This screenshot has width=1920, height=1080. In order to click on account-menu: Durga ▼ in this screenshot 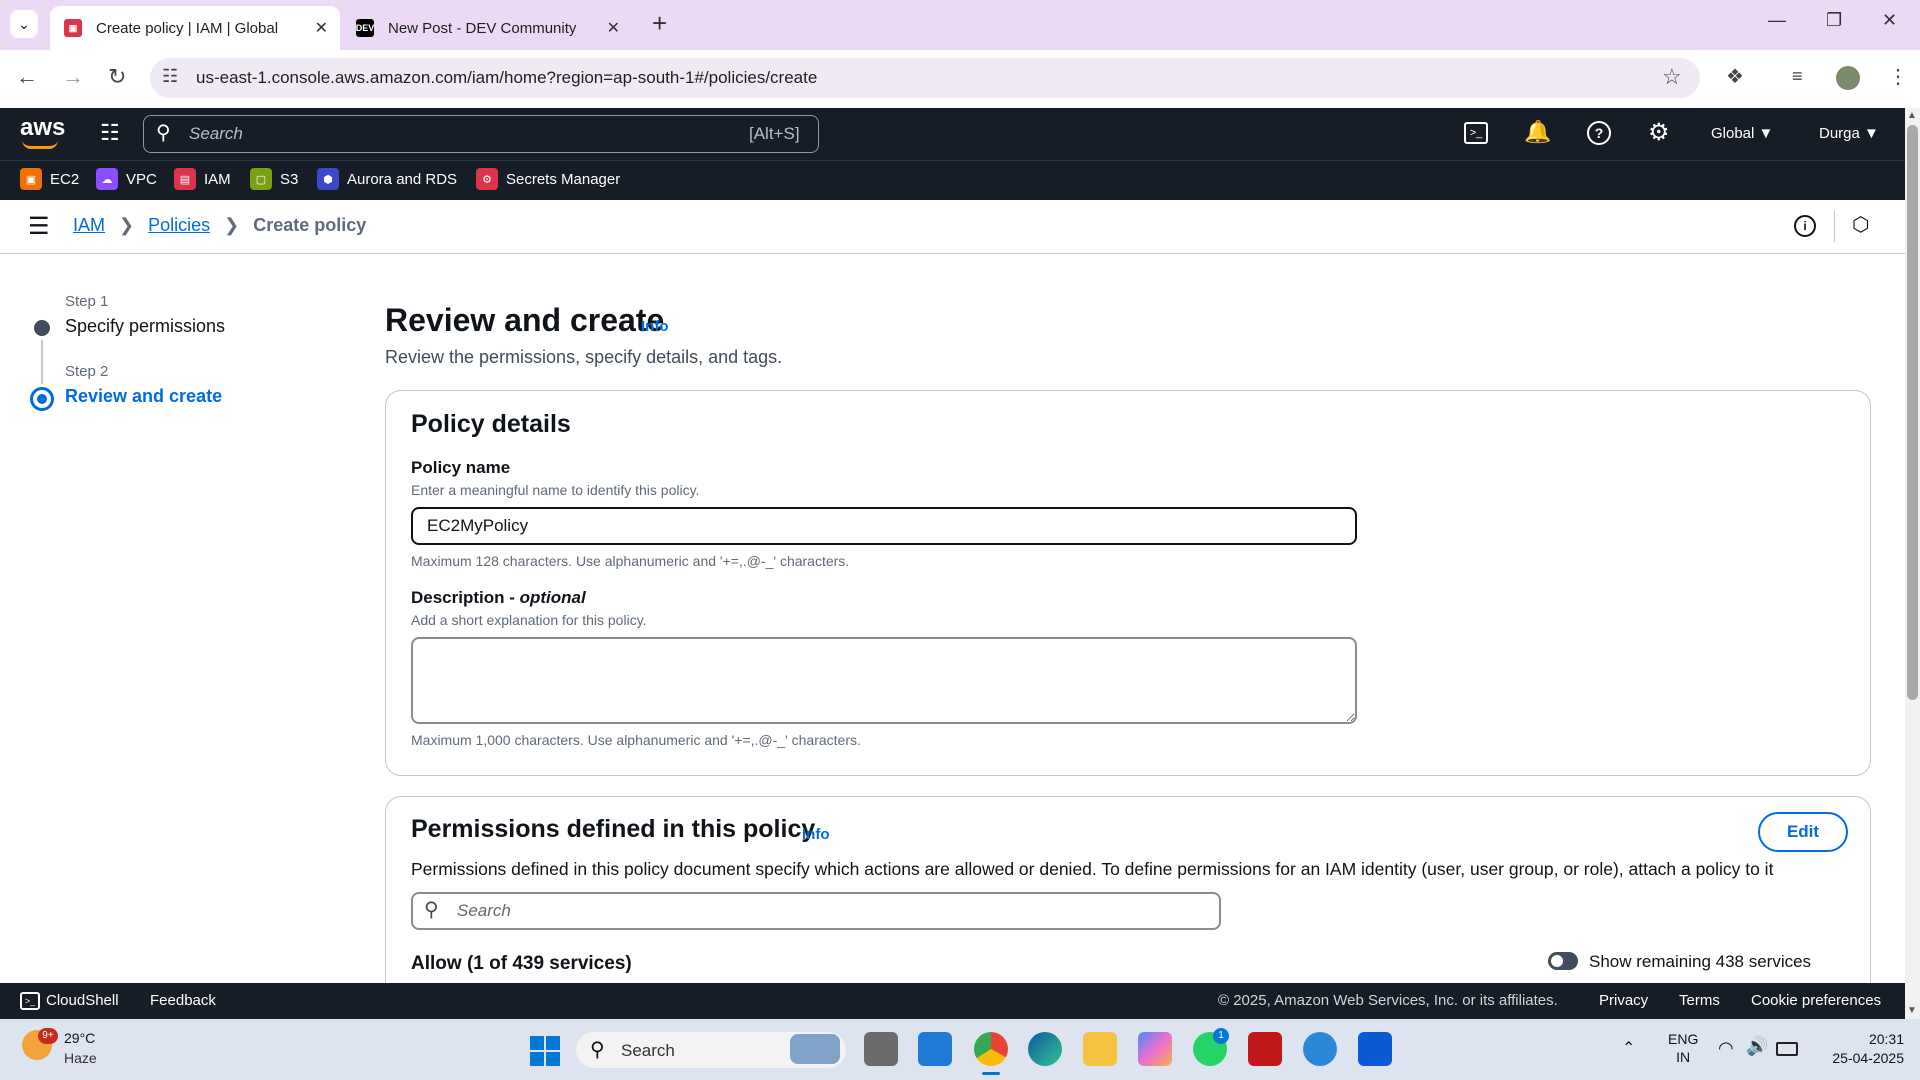, I will do `click(1849, 133)`.